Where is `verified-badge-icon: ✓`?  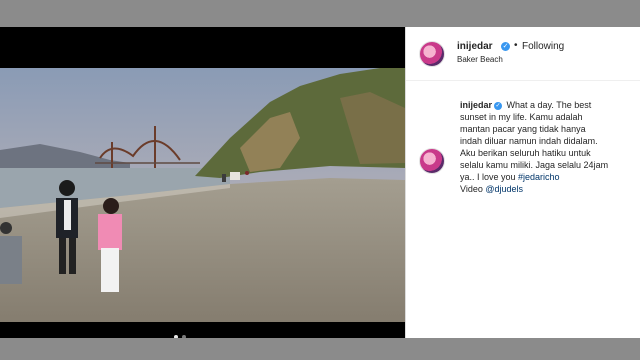 verified-badge-icon: ✓ is located at coordinates (505, 46).